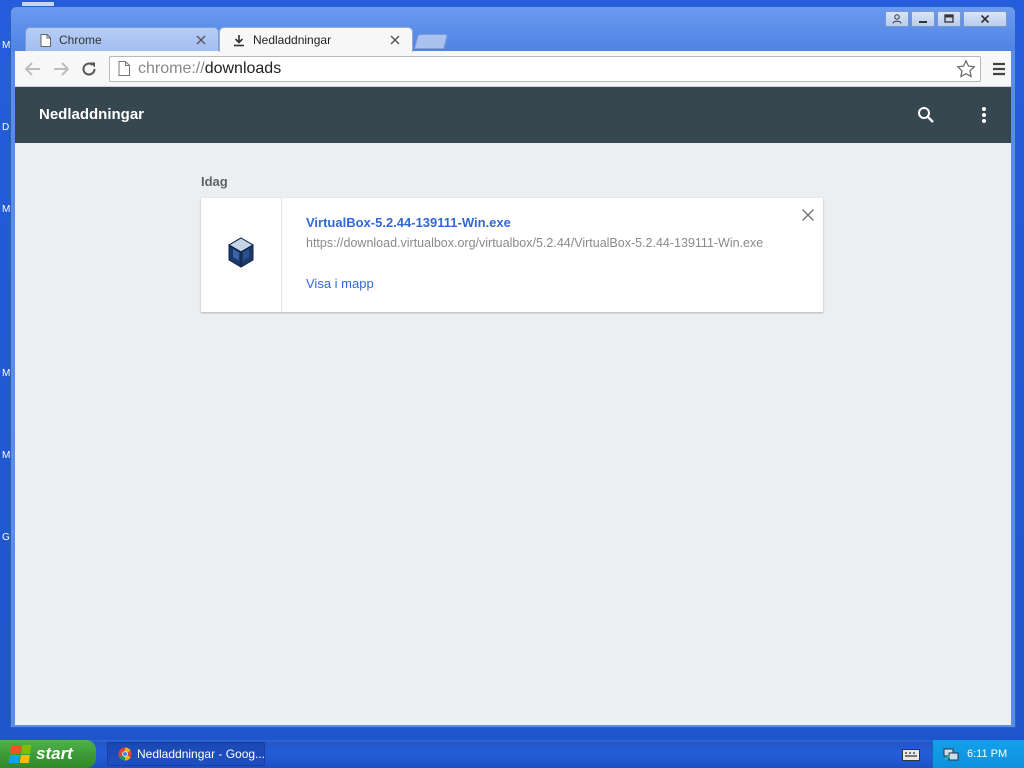 The width and height of the screenshot is (1024, 768). I want to click on start-label: start, so click(54, 753).